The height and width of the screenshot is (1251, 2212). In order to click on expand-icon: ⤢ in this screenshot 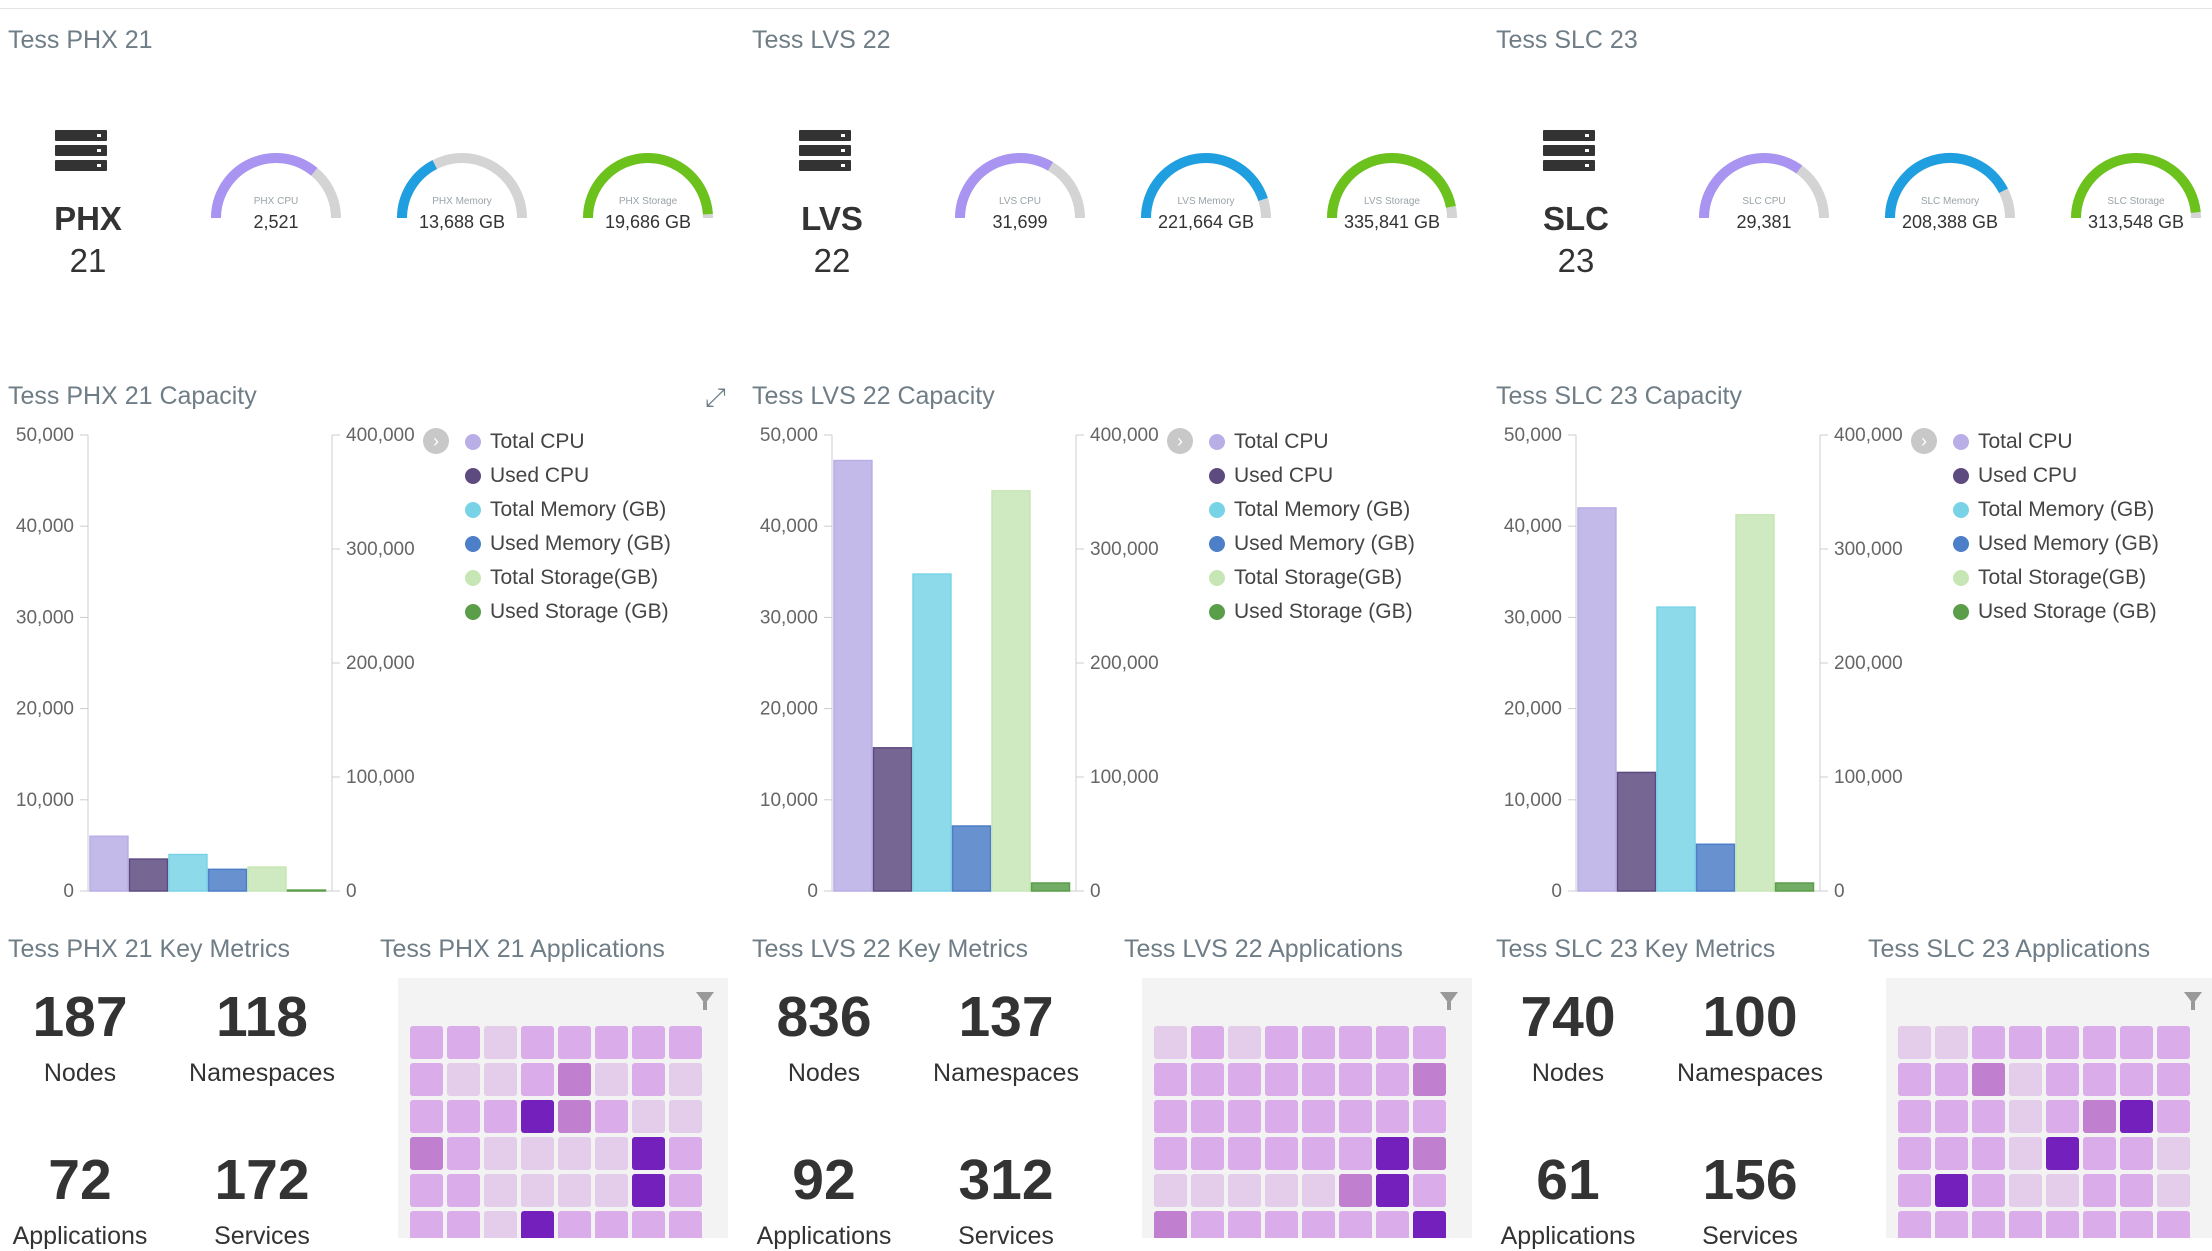, I will do `click(715, 398)`.